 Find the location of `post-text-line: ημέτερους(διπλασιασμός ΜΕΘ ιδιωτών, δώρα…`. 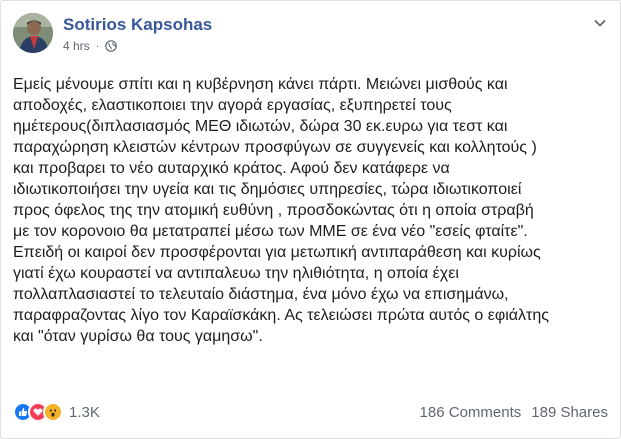

post-text-line: ημέτερους(διπλασιασμός ΜΕΘ ιδιωτών, δώρα… is located at coordinates (260, 126).